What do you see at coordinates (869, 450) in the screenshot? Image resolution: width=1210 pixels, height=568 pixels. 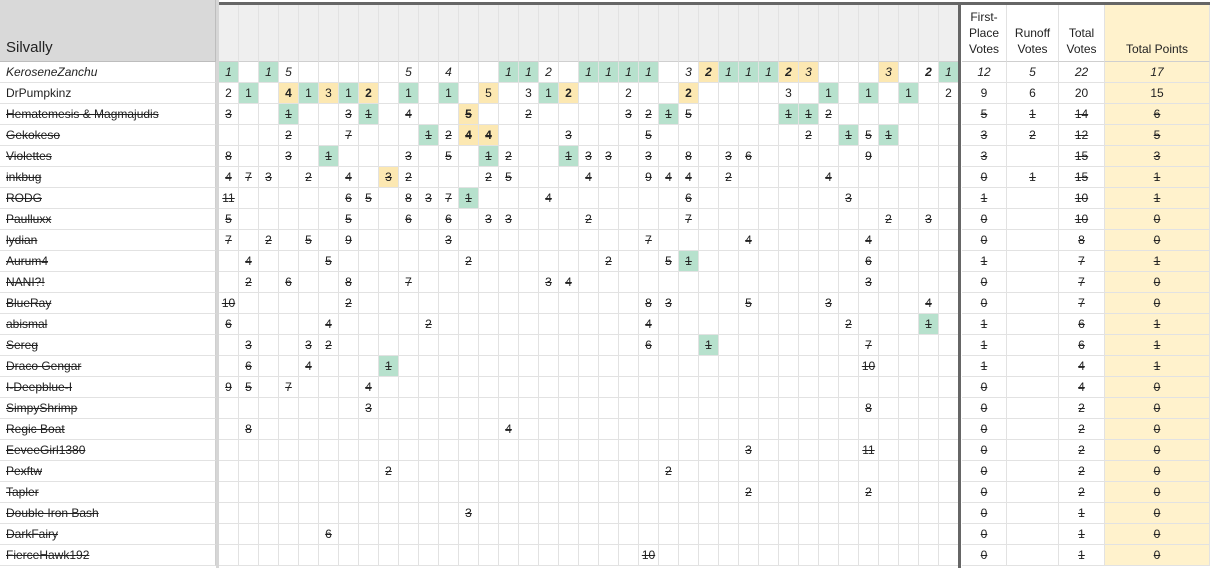 I see `vote-cell: 11` at bounding box center [869, 450].